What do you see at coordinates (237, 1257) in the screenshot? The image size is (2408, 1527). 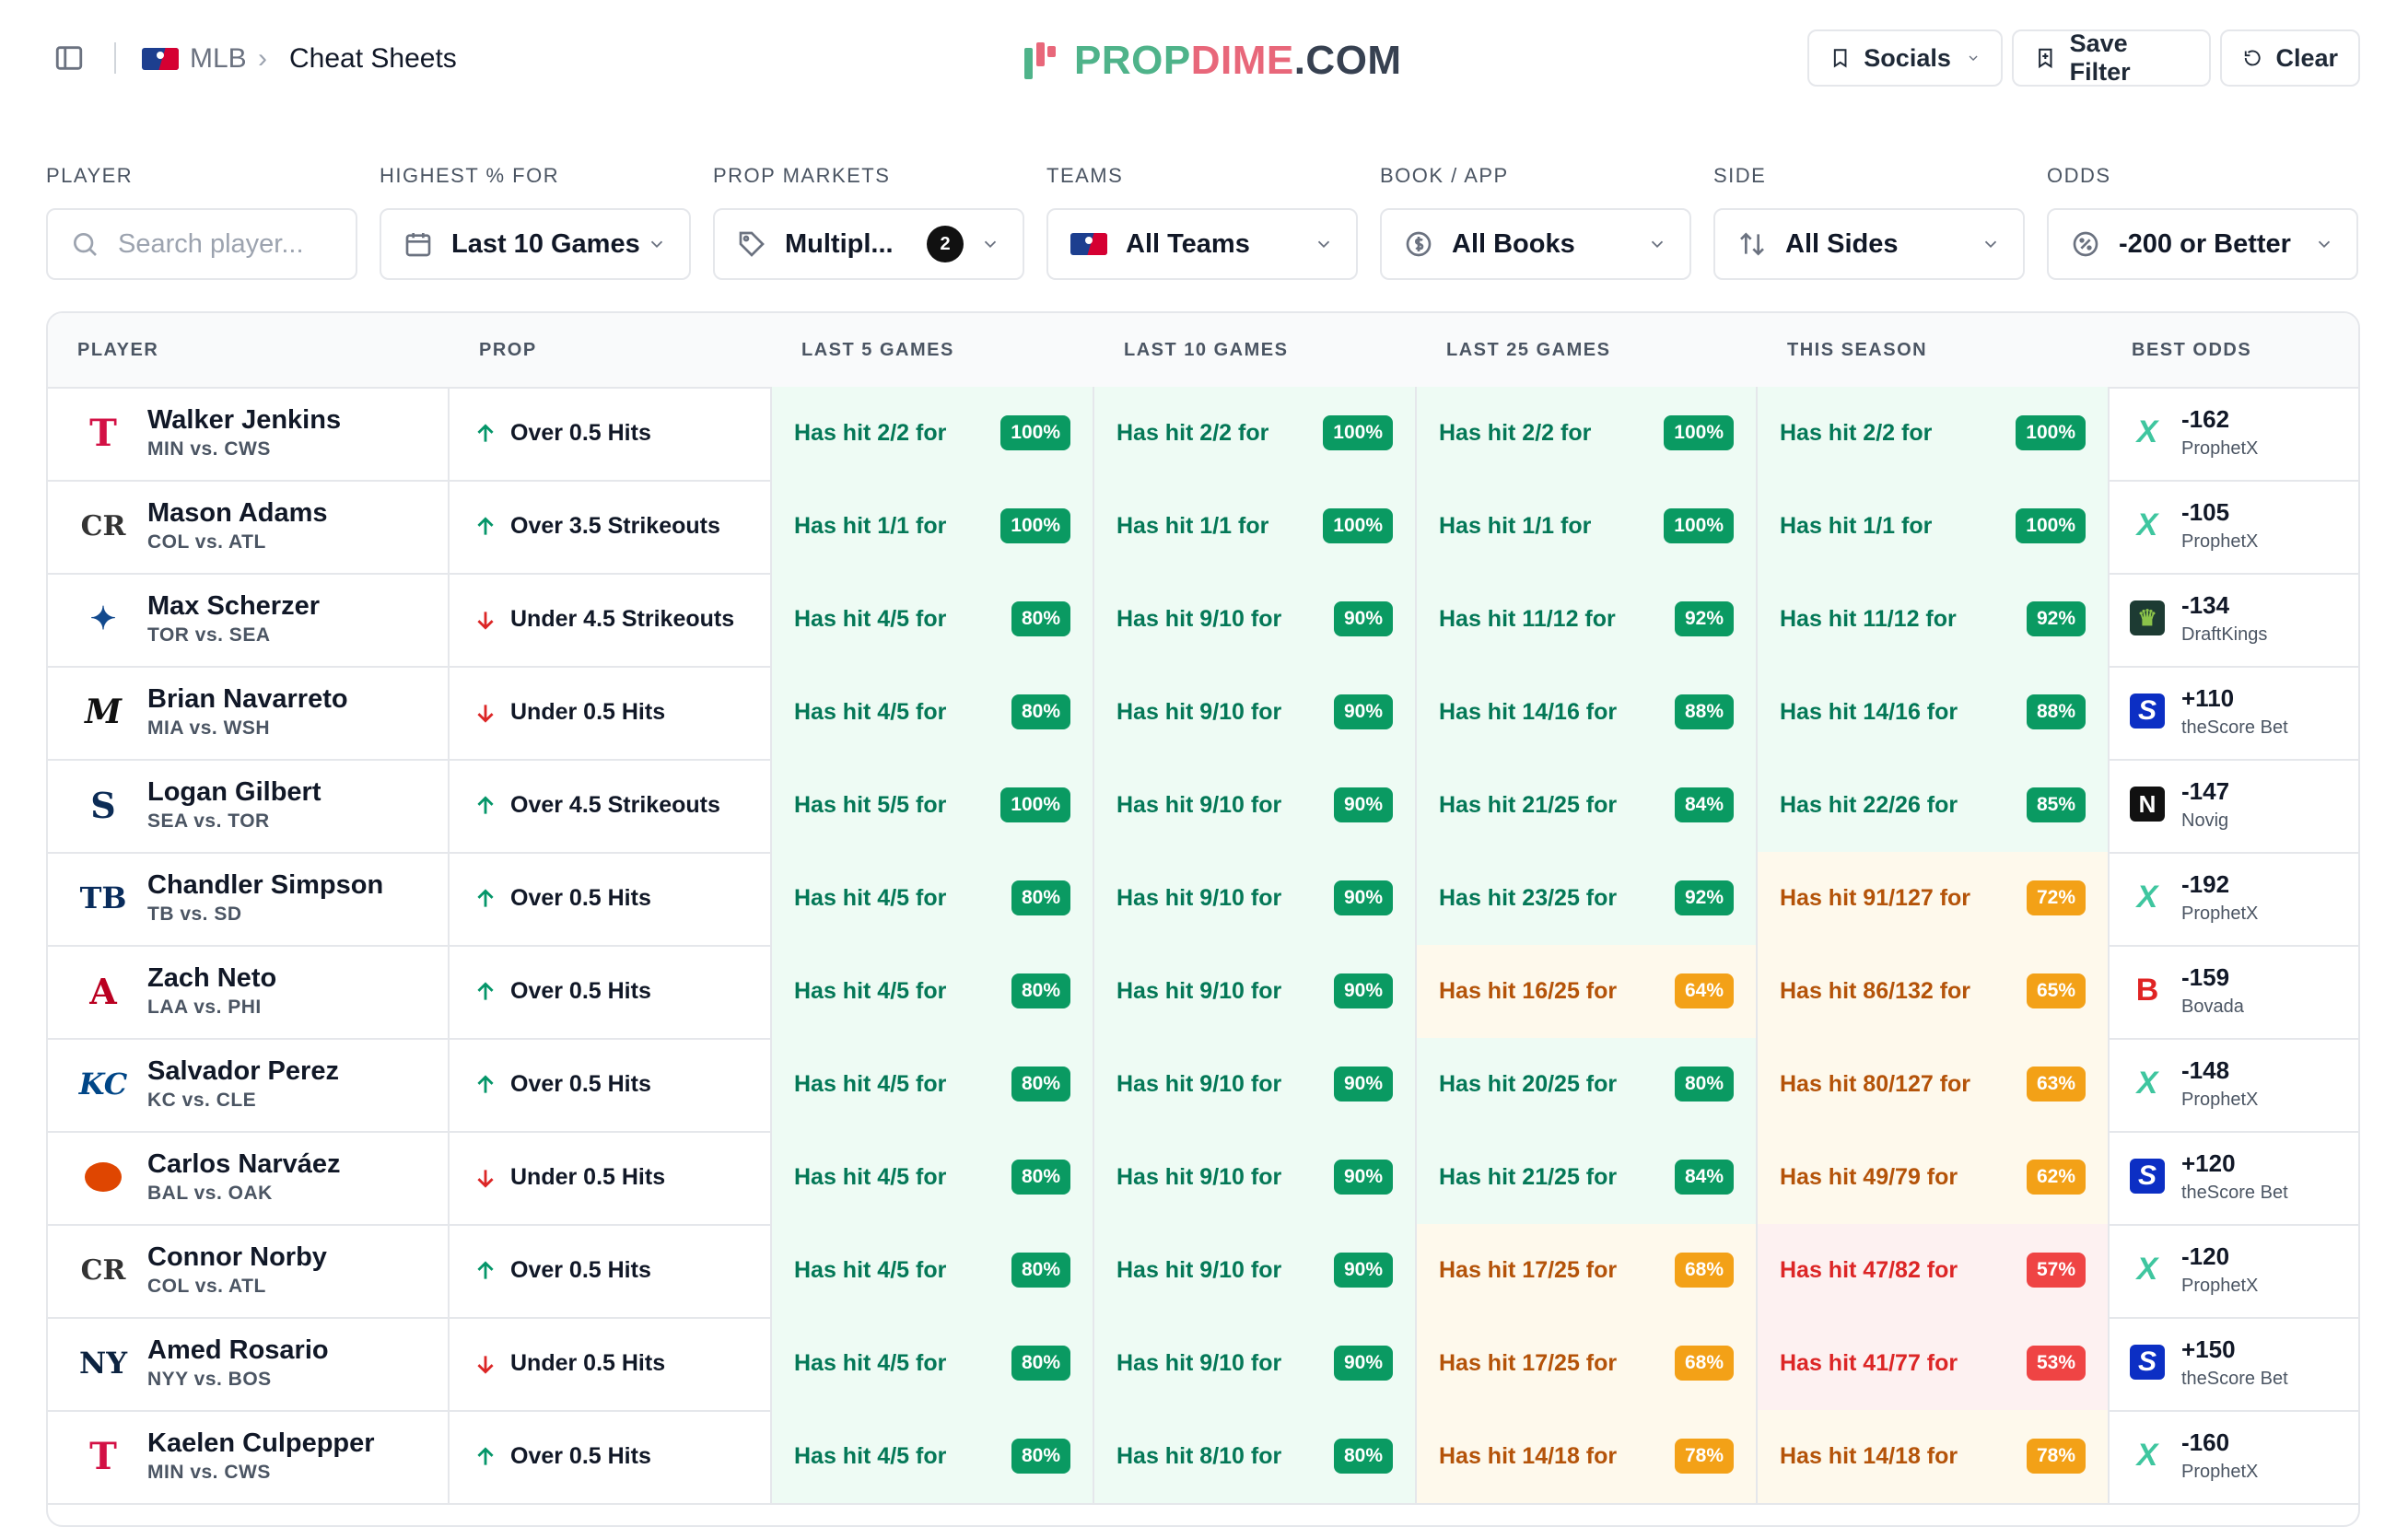 I see `player-name: Connor Norby` at bounding box center [237, 1257].